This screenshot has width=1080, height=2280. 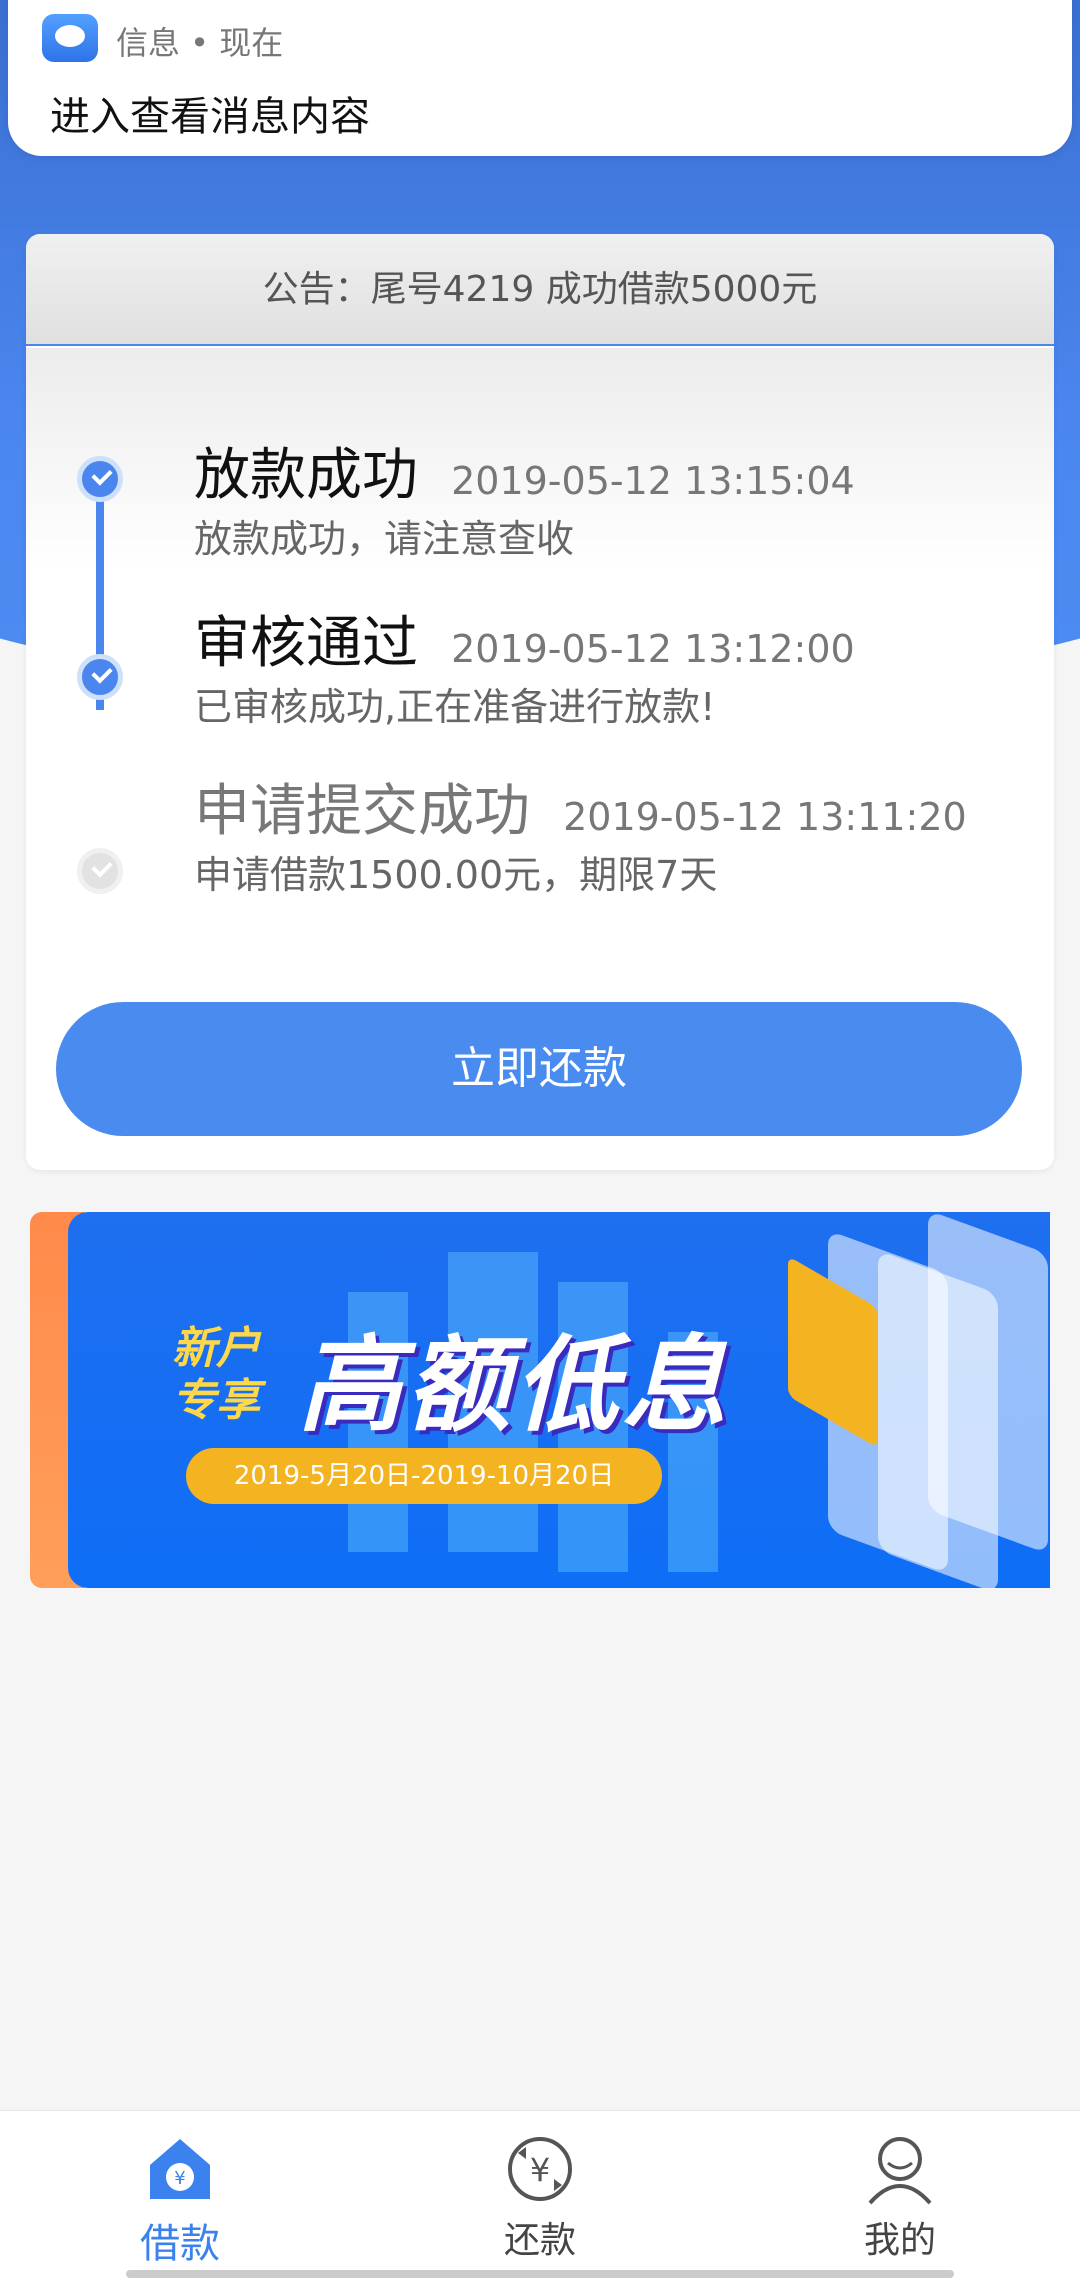 What do you see at coordinates (539, 1069) in the screenshot?
I see `repay-now-button: 立即还款` at bounding box center [539, 1069].